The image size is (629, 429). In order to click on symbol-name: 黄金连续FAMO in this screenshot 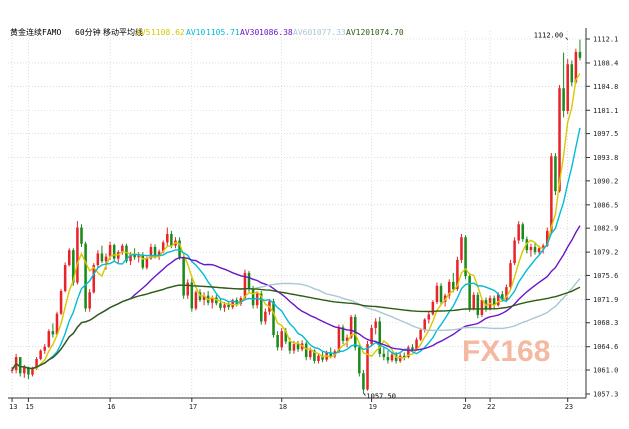, I will do `click(35, 32)`.